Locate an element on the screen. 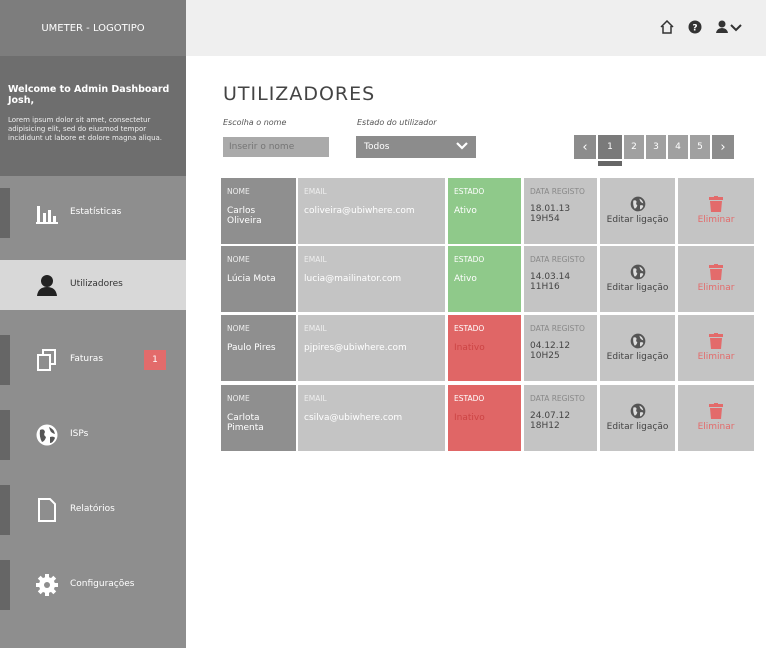 The height and width of the screenshot is (648, 766). chevron-down-icon is located at coordinates (462, 147).